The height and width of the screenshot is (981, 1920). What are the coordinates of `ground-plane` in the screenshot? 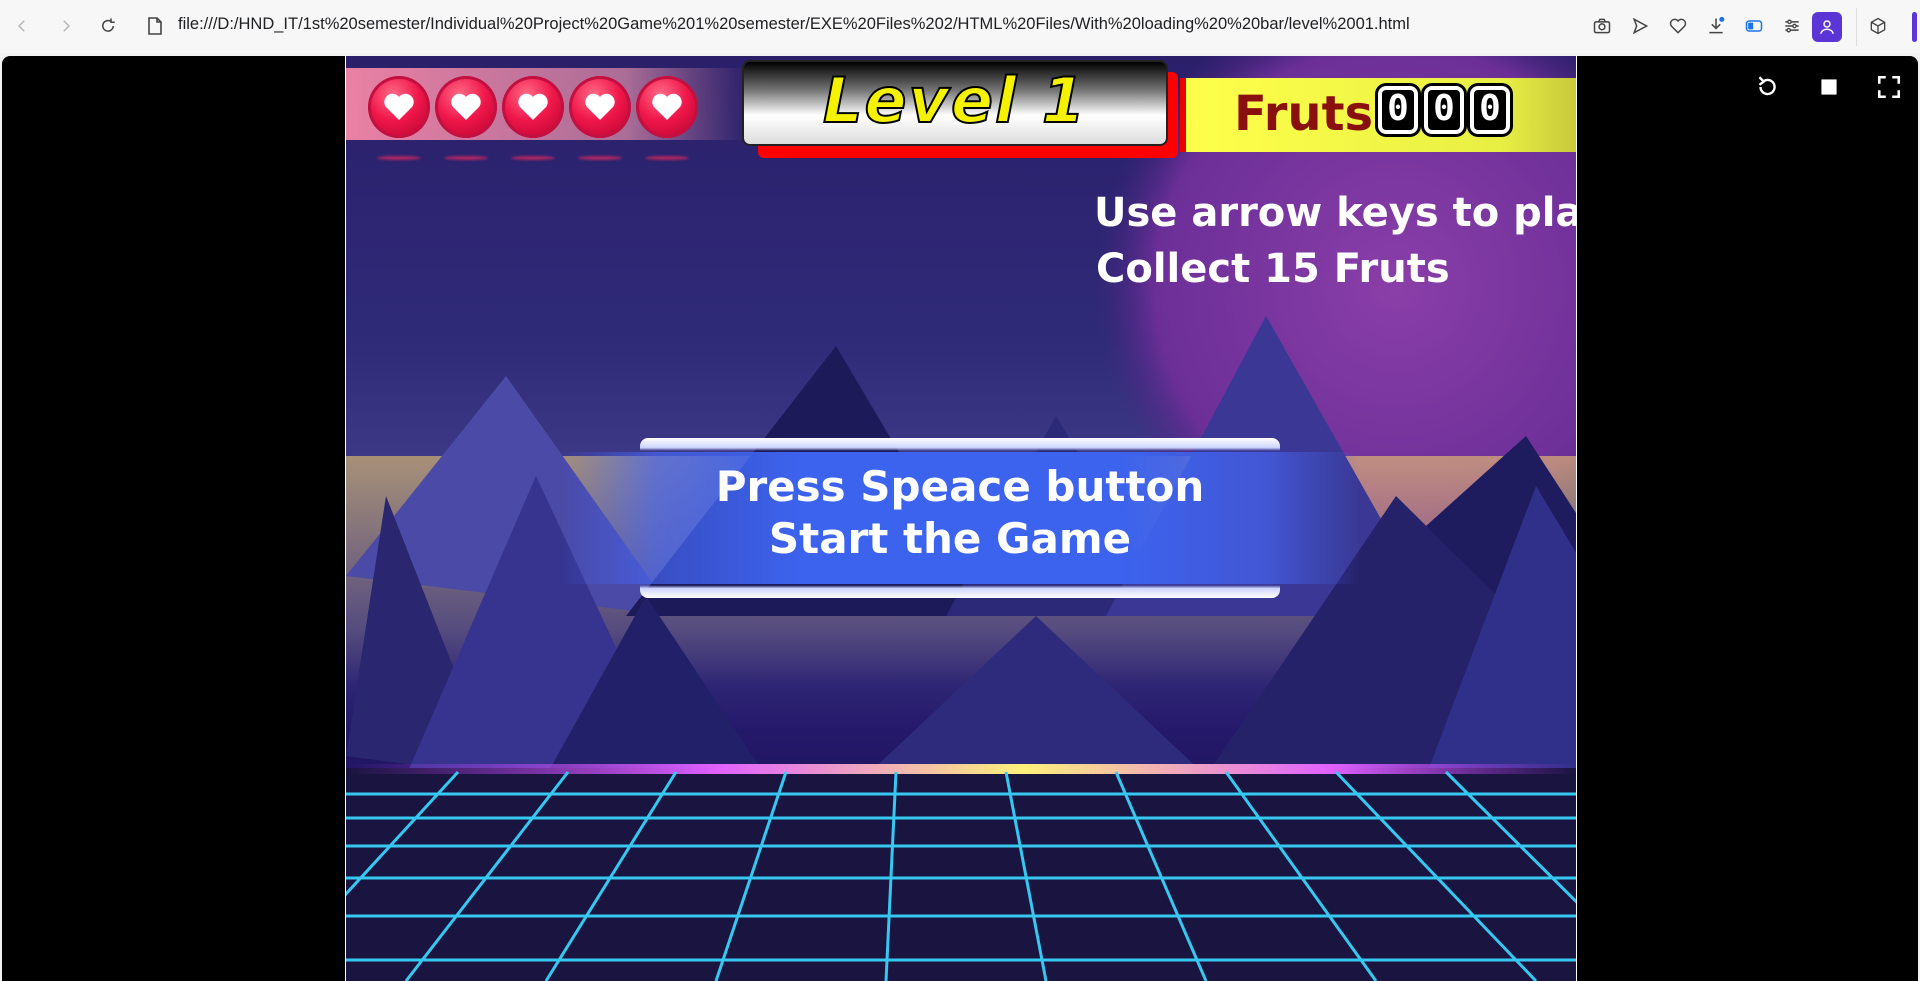 It's located at (961, 874).